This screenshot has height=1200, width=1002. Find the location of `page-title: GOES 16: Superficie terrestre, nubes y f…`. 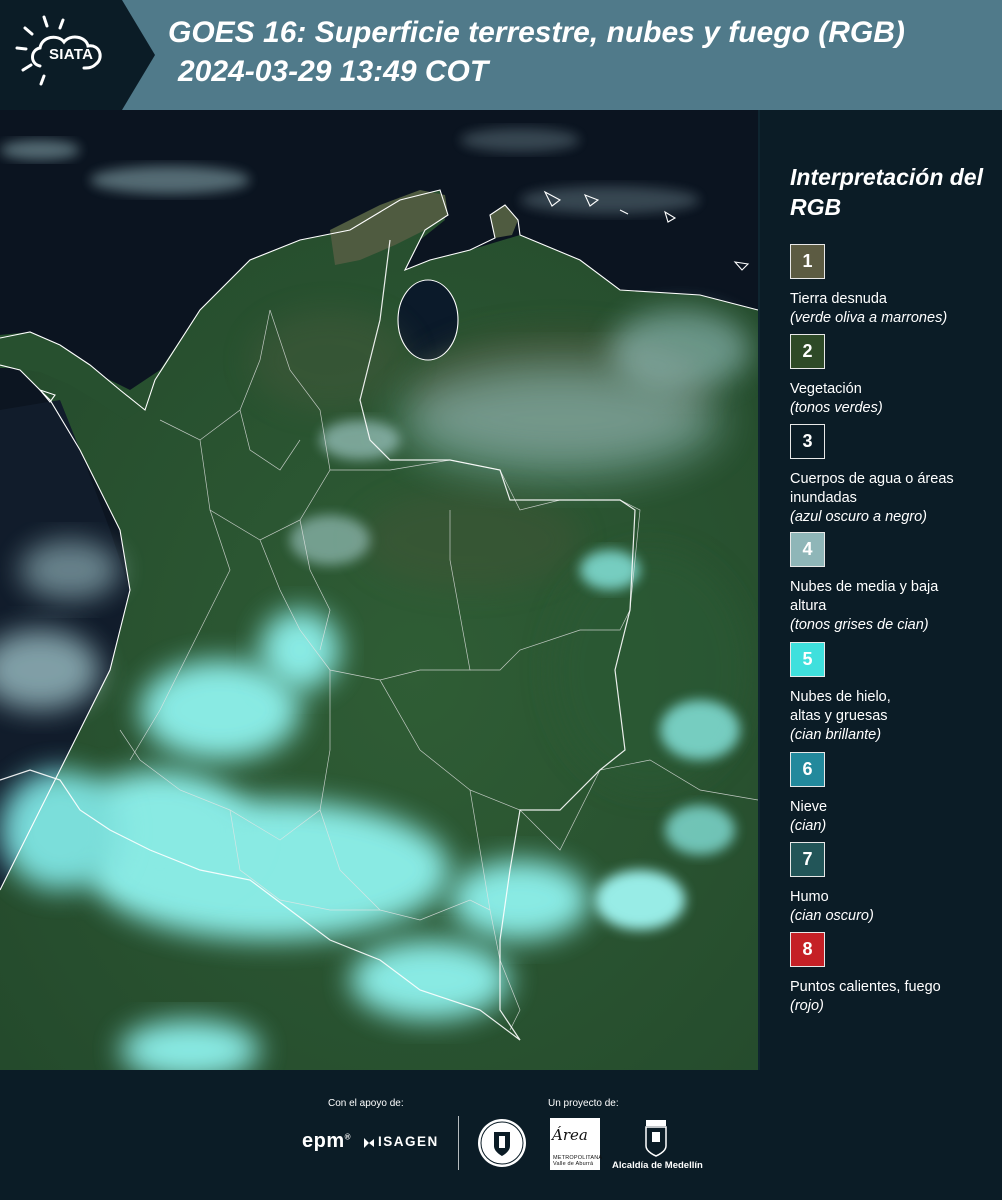

page-title: GOES 16: Superficie terrestre, nubes y f… is located at coordinates (536, 32).